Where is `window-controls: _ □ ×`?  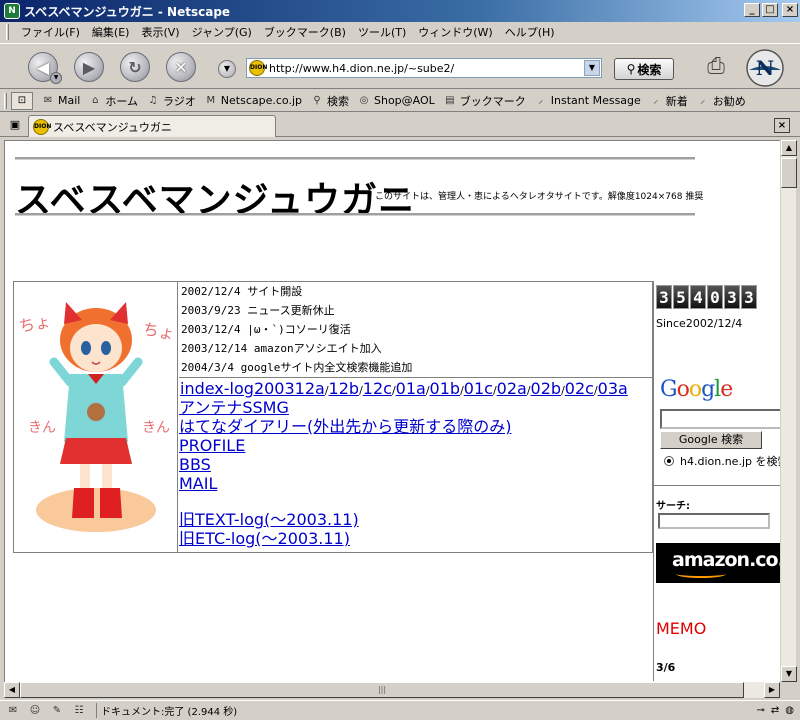 window-controls: _ □ × is located at coordinates (771, 10).